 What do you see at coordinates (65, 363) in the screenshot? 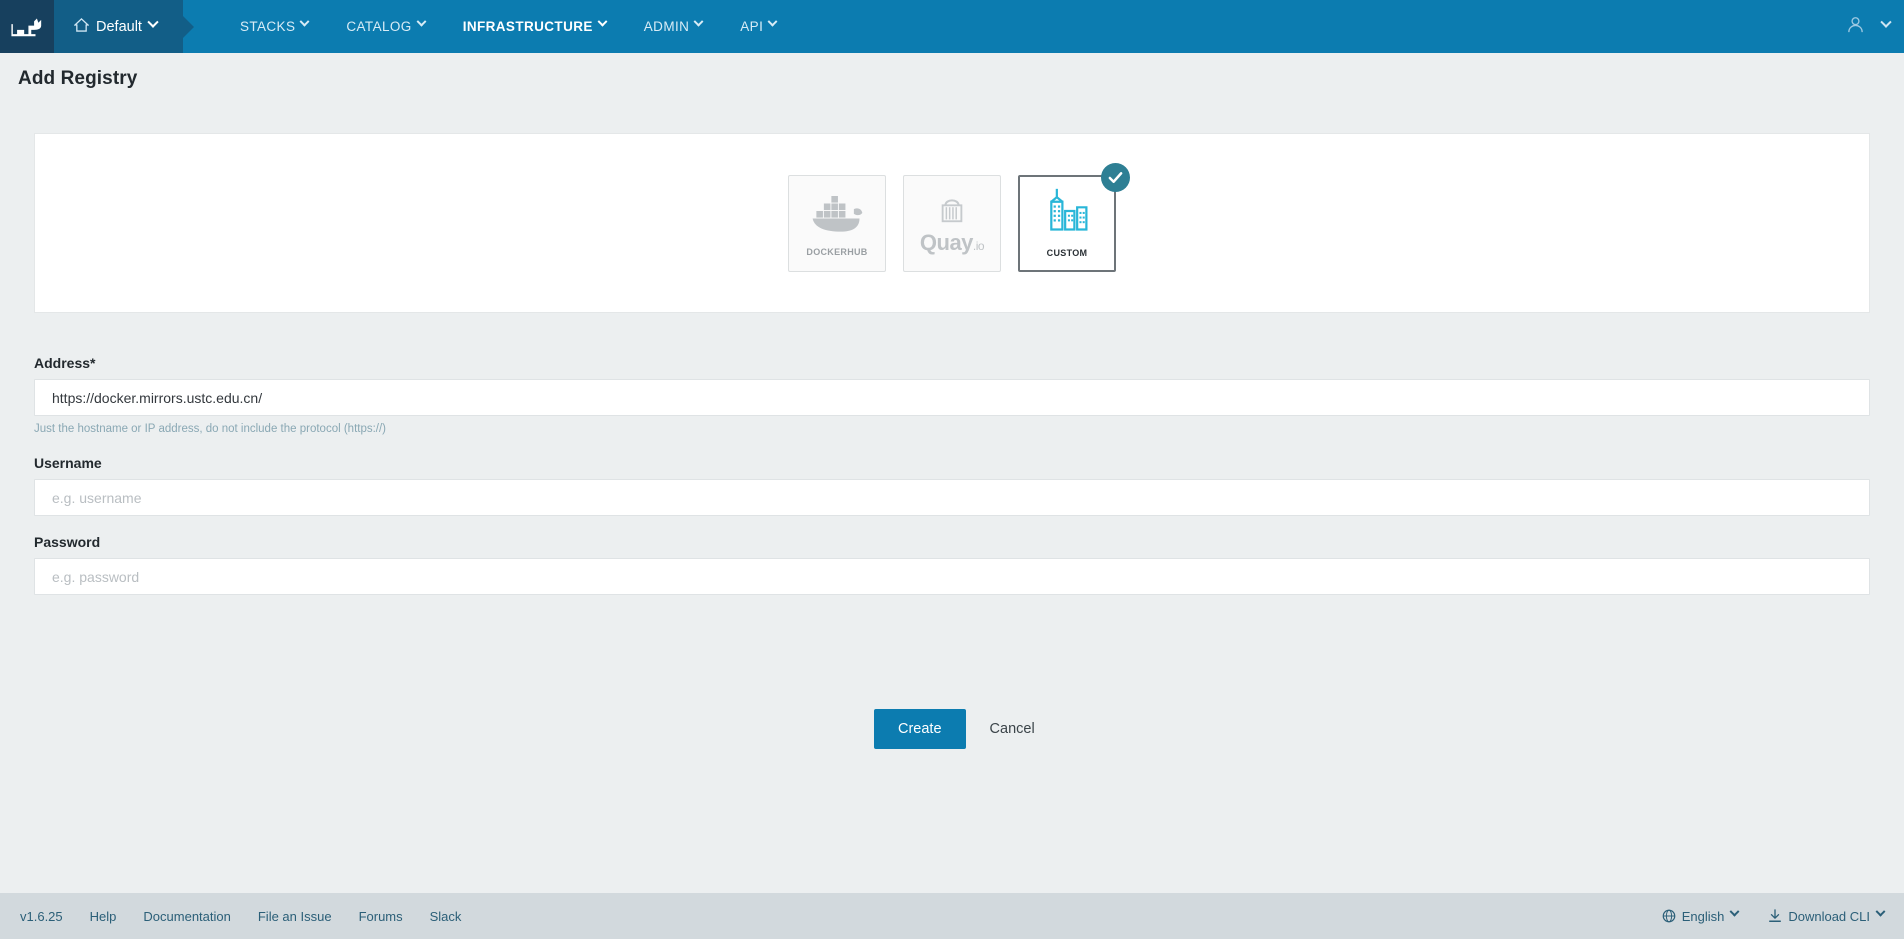
I see `address-label: Address*` at bounding box center [65, 363].